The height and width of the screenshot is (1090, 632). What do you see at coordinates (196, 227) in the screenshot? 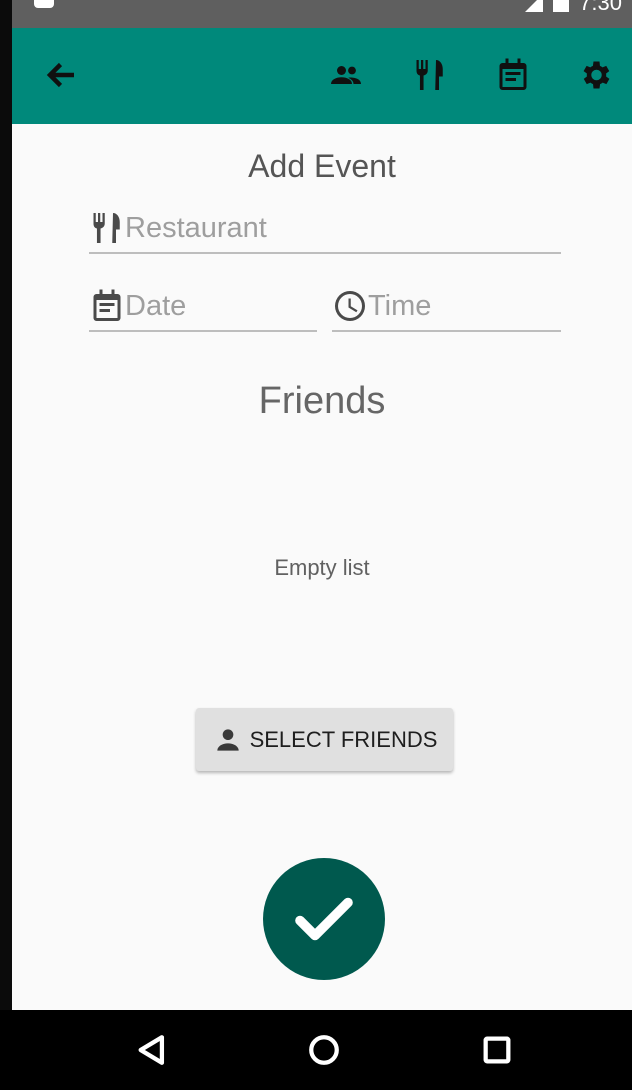
I see `restaurant-placeholder: Restaurant` at bounding box center [196, 227].